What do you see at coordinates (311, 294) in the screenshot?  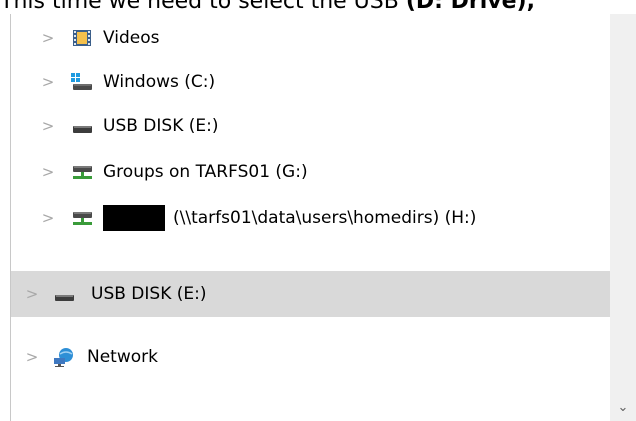 I see `tree-item-usb-disk-e-selected: > USB DISK (E:)` at bounding box center [311, 294].